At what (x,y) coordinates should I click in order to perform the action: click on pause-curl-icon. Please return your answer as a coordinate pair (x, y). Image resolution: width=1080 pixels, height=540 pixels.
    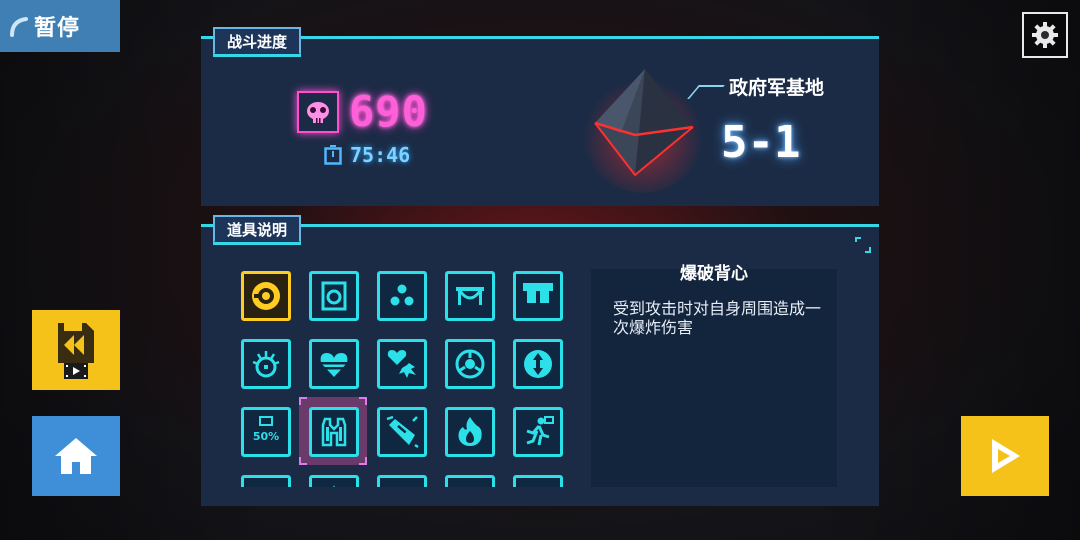
    Looking at the image, I should click on (19, 27).